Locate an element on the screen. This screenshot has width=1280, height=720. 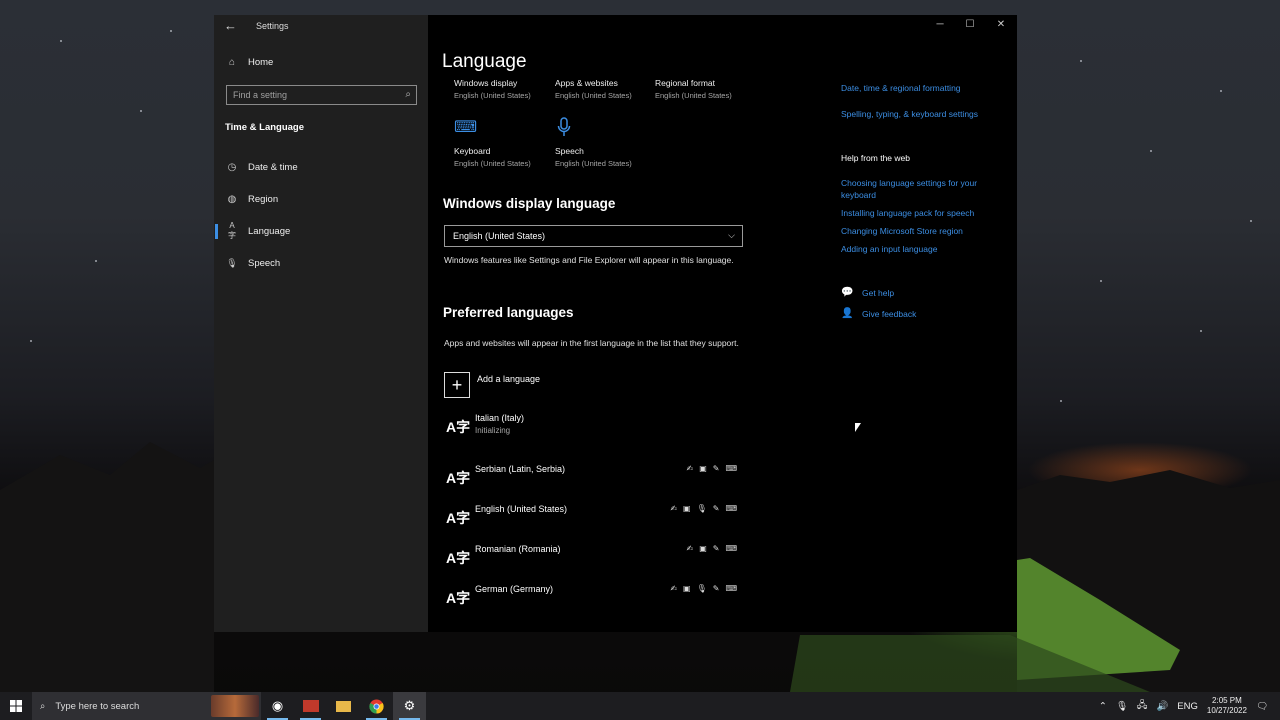
link-date-time-regional: Date, time & regional formatting is located at coordinates (921, 88).